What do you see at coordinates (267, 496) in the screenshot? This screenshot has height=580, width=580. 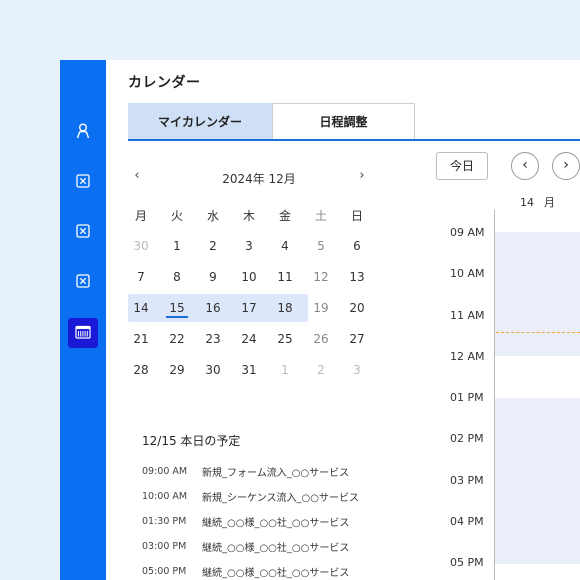 I see `agenda-item: 10:00 AM 新規_シーケンス流入_○○サービス` at bounding box center [267, 496].